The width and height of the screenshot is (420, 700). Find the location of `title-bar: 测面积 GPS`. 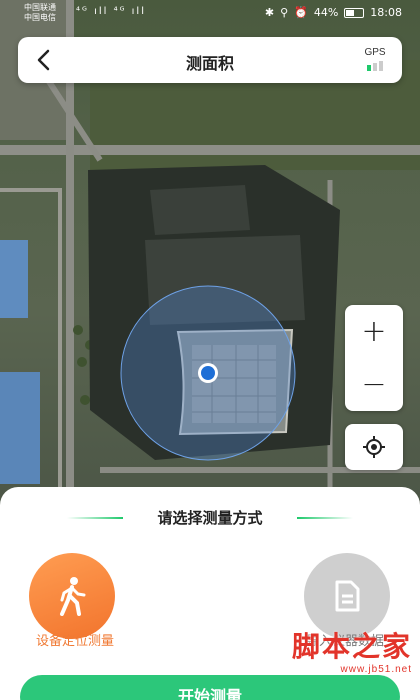

title-bar: 测面积 GPS is located at coordinates (210, 60).